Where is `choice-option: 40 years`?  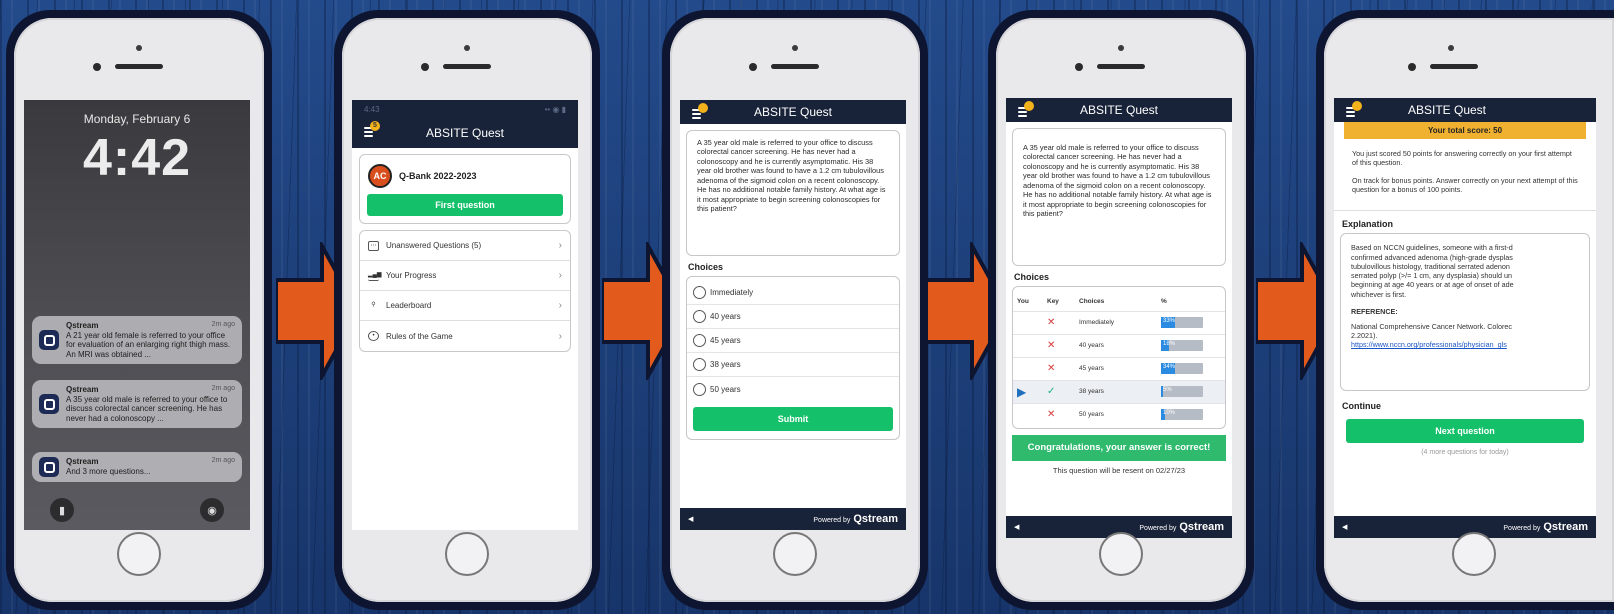 choice-option: 40 years is located at coordinates (793, 317).